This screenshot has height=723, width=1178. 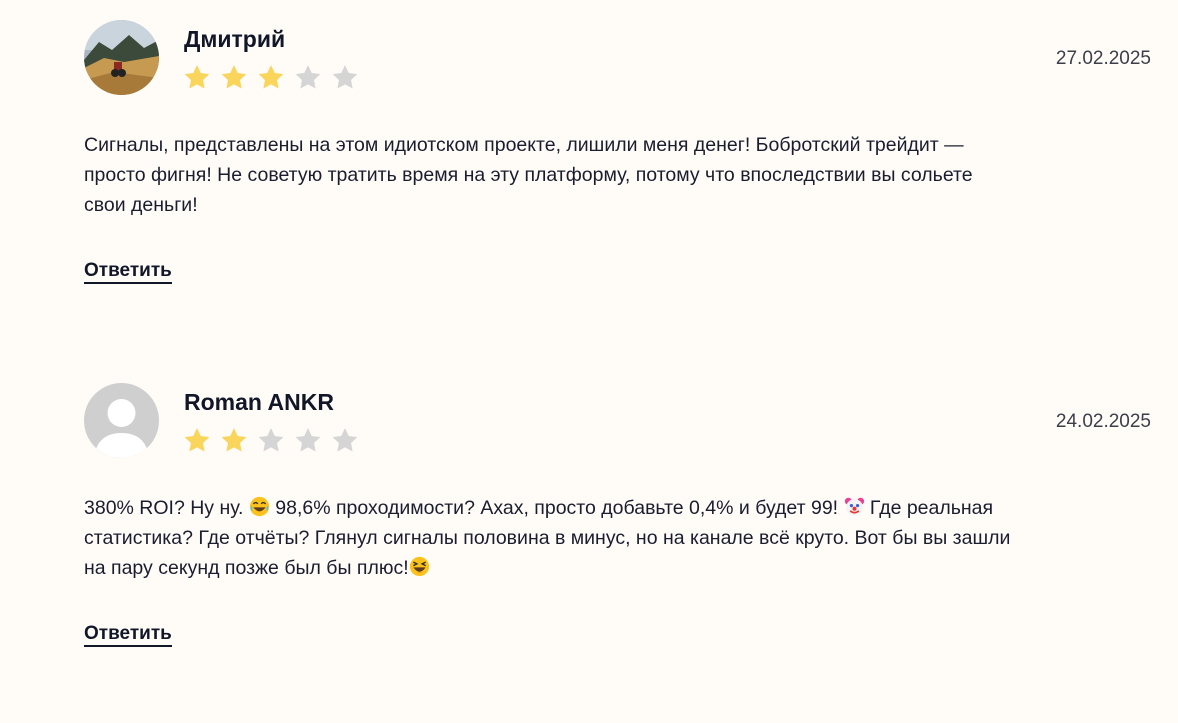 I want to click on clown-emoji-icon, so click(x=854, y=506).